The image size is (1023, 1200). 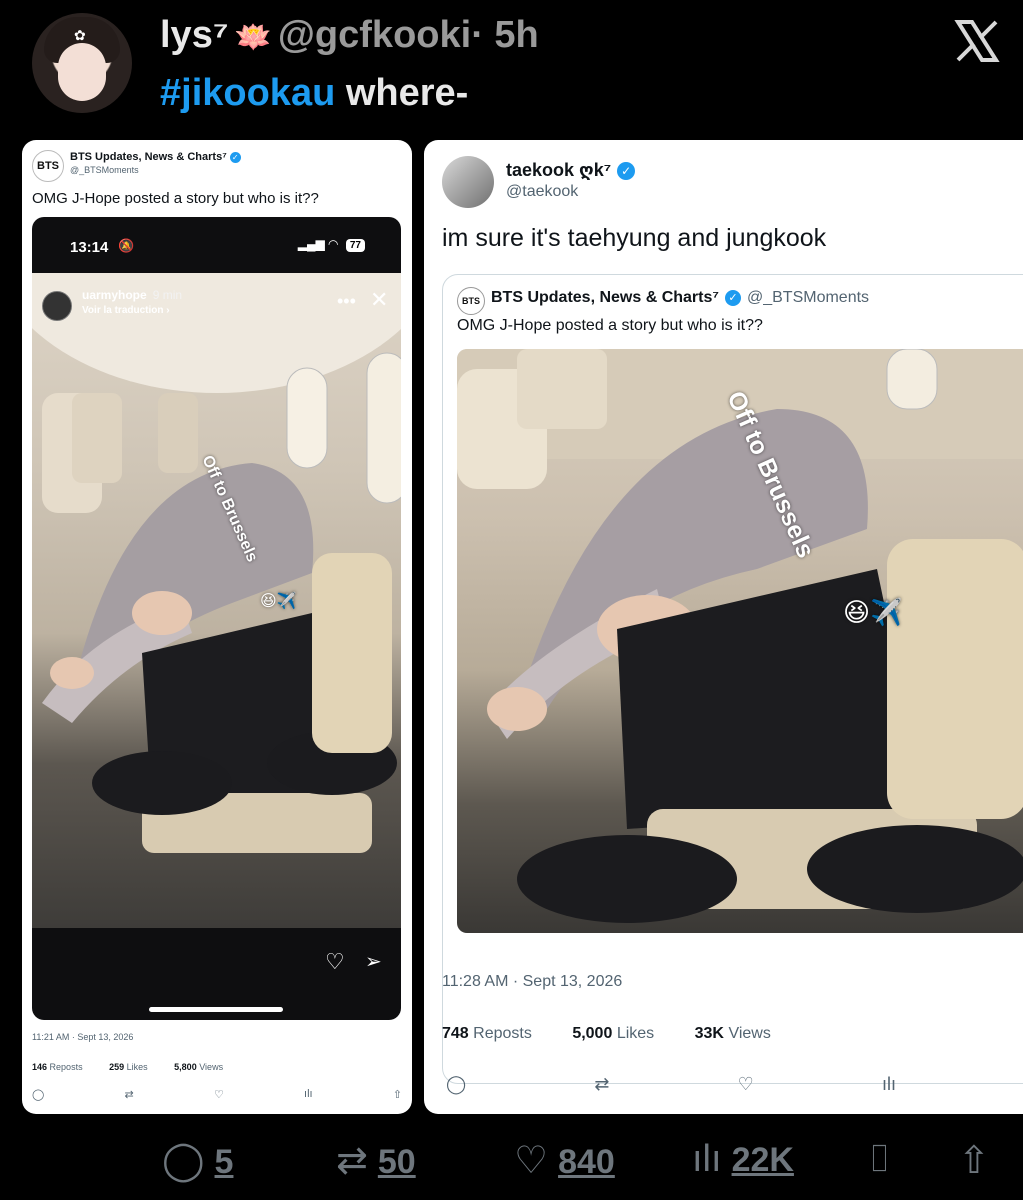 I want to click on left-author-name-text: BTS Updates, News & Charts⁷, so click(x=148, y=157).